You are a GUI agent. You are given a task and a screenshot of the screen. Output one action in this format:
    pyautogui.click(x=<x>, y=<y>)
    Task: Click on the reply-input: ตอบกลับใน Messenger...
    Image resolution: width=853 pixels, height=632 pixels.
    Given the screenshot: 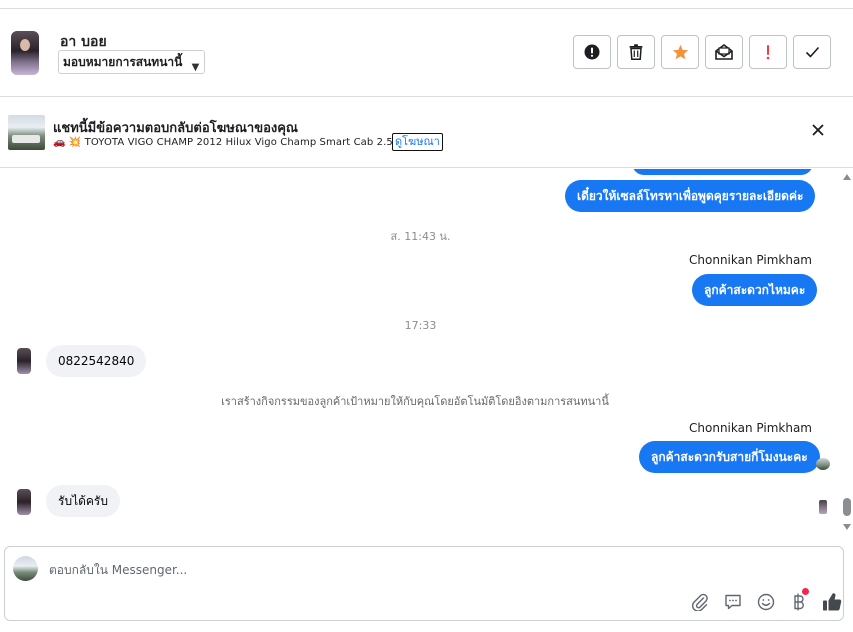 What is the action you would take?
    pyautogui.click(x=118, y=570)
    